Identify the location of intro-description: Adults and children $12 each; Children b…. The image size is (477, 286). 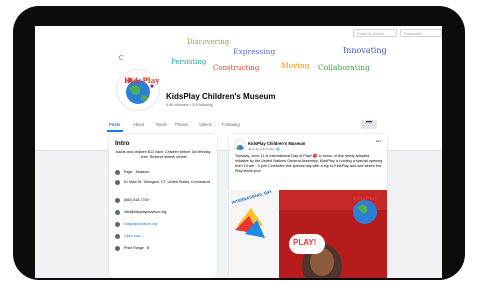
(163, 154).